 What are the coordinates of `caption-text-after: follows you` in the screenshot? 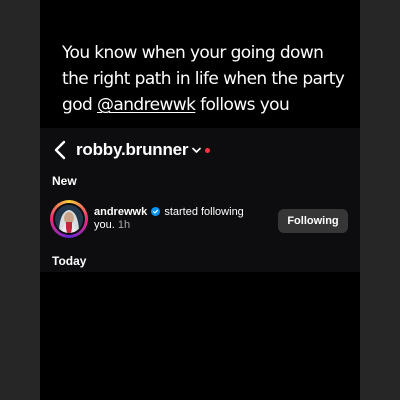 It's located at (242, 105).